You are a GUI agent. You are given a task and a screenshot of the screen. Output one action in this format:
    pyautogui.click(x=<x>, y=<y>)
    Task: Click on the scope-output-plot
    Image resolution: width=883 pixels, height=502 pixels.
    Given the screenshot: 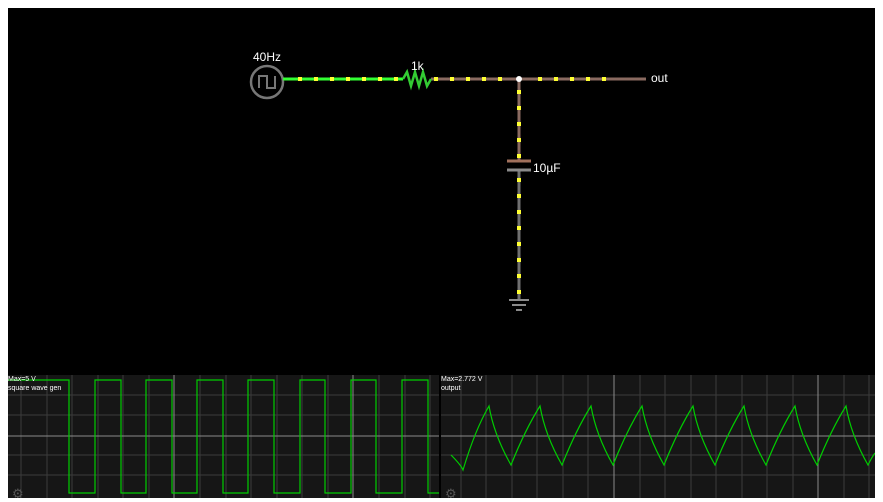 What is the action you would take?
    pyautogui.click(x=658, y=436)
    